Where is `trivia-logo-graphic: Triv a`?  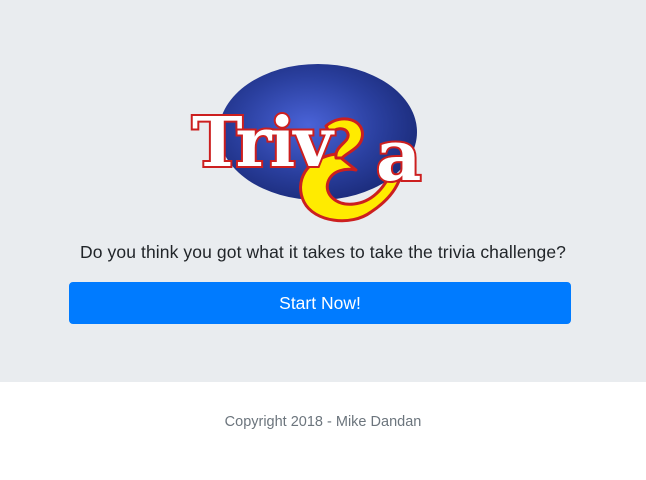 trivia-logo-graphic: Triv a is located at coordinates (306, 143).